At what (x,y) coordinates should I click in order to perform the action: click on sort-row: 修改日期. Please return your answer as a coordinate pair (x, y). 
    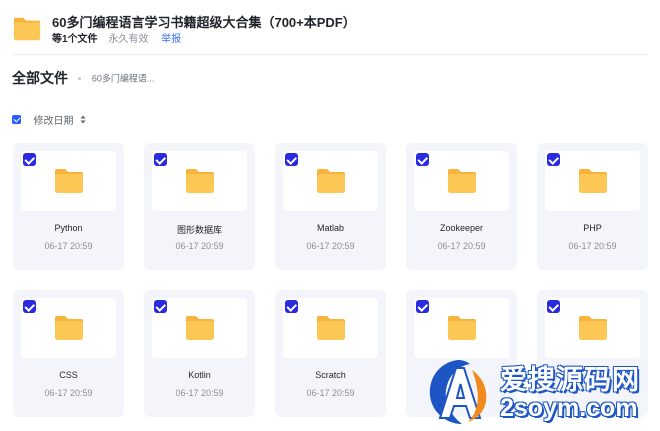
    Looking at the image, I should click on (49, 120).